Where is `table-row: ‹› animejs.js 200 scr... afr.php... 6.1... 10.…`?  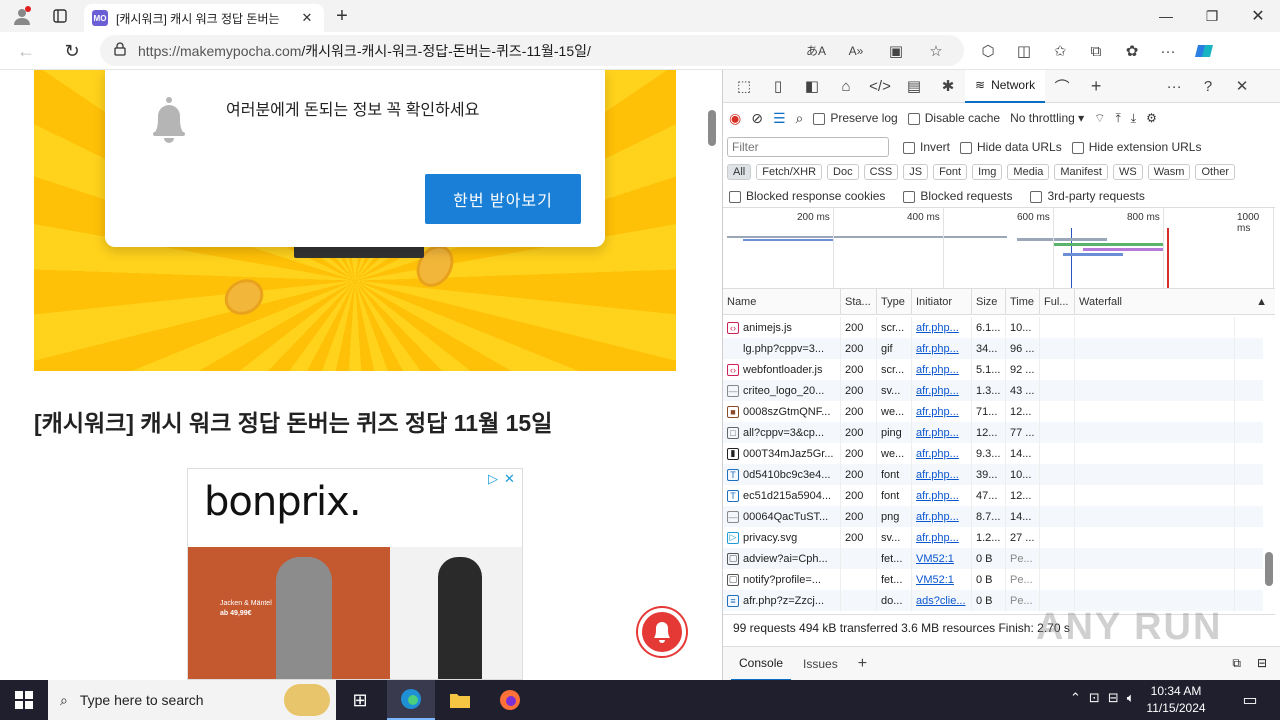 table-row: ‹› animejs.js 200 scr... afr.php... 6.1... 10.… is located at coordinates (993, 327).